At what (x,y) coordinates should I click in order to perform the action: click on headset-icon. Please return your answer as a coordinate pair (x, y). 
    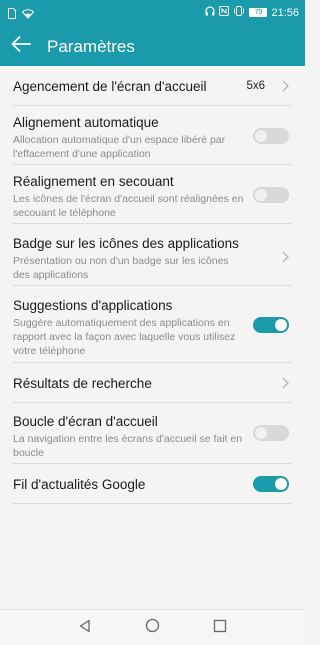
    Looking at the image, I should click on (210, 12).